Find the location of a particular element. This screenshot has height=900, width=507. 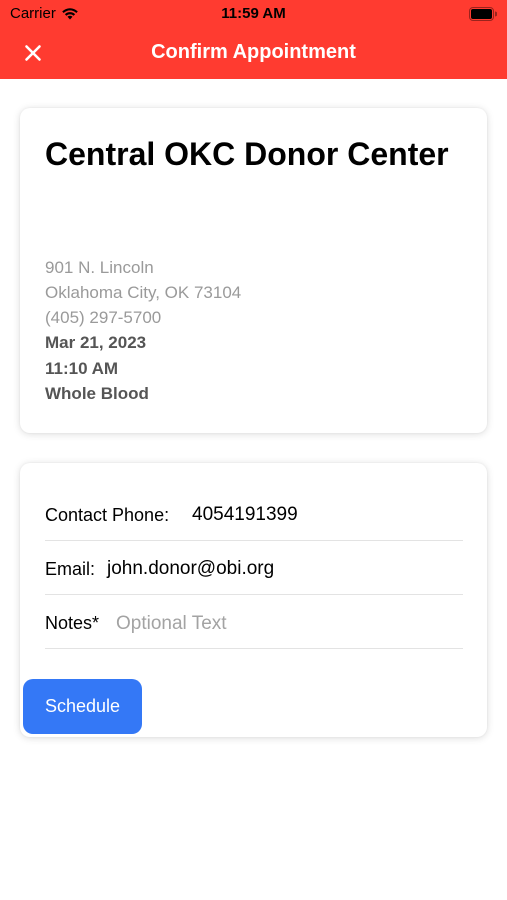

email-value: john.donor@obi.org is located at coordinates (190, 569).